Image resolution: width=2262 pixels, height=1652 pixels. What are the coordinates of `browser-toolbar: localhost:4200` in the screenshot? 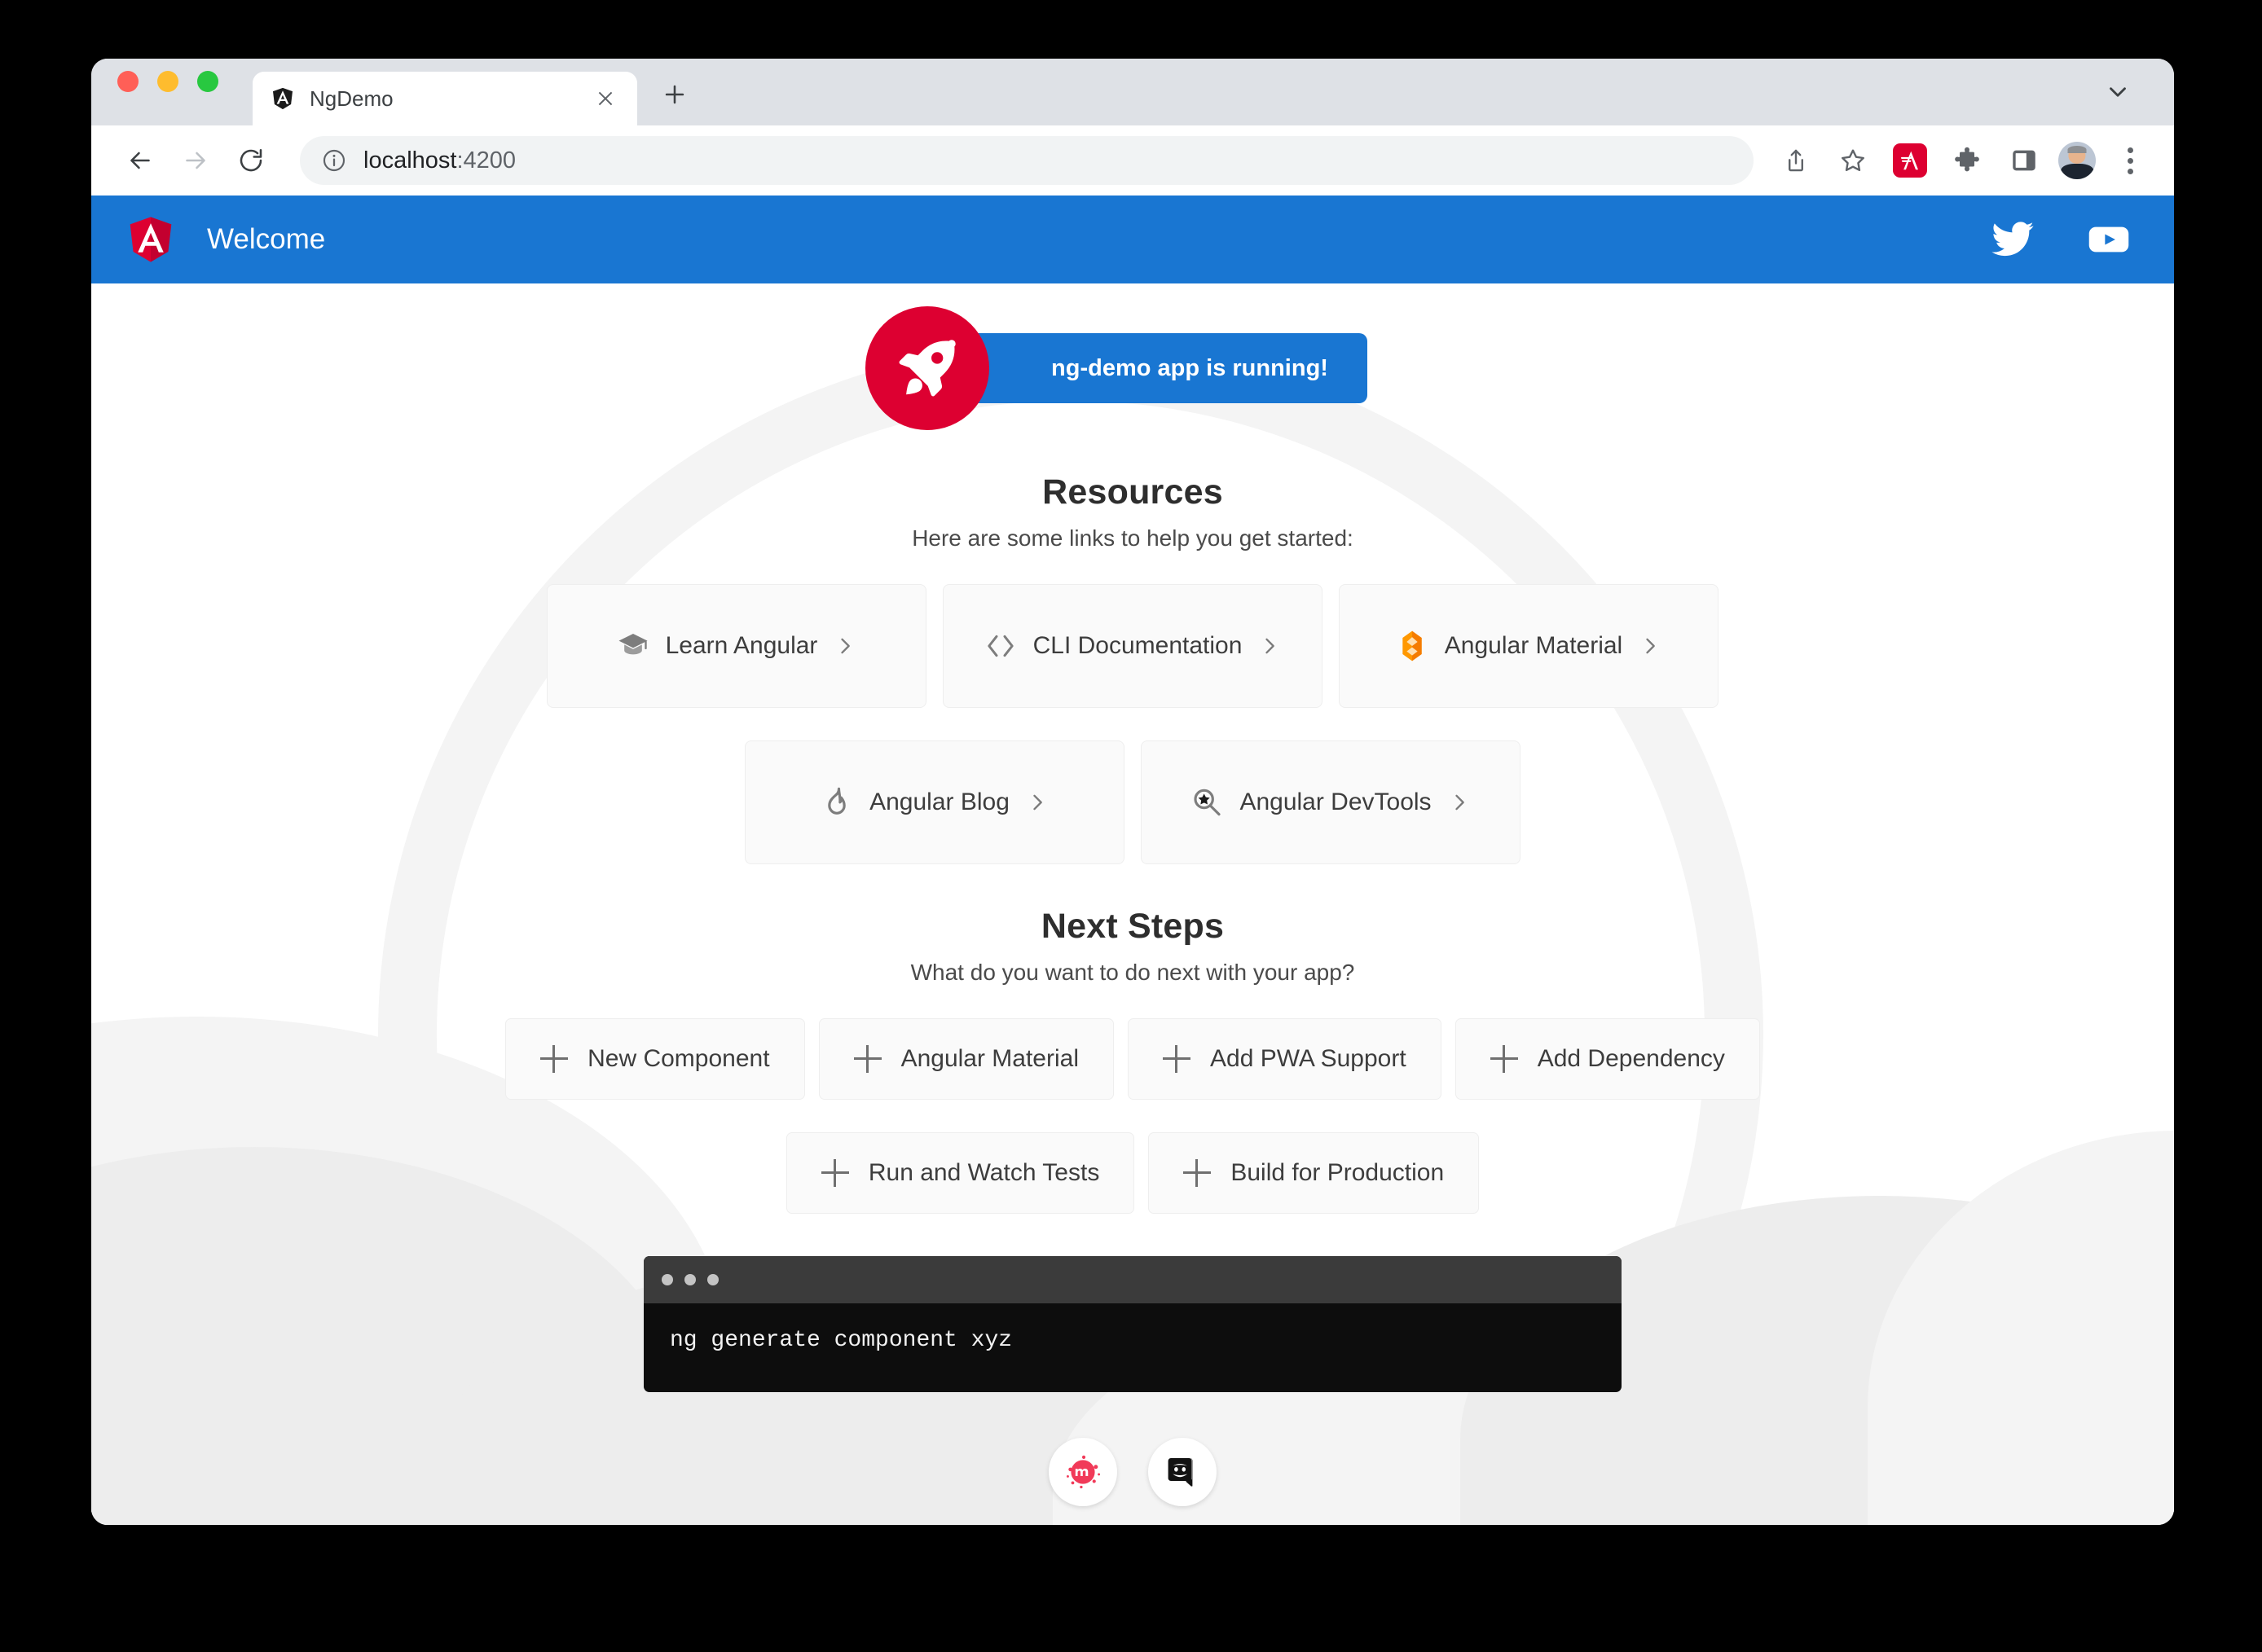 It's located at (1132, 160).